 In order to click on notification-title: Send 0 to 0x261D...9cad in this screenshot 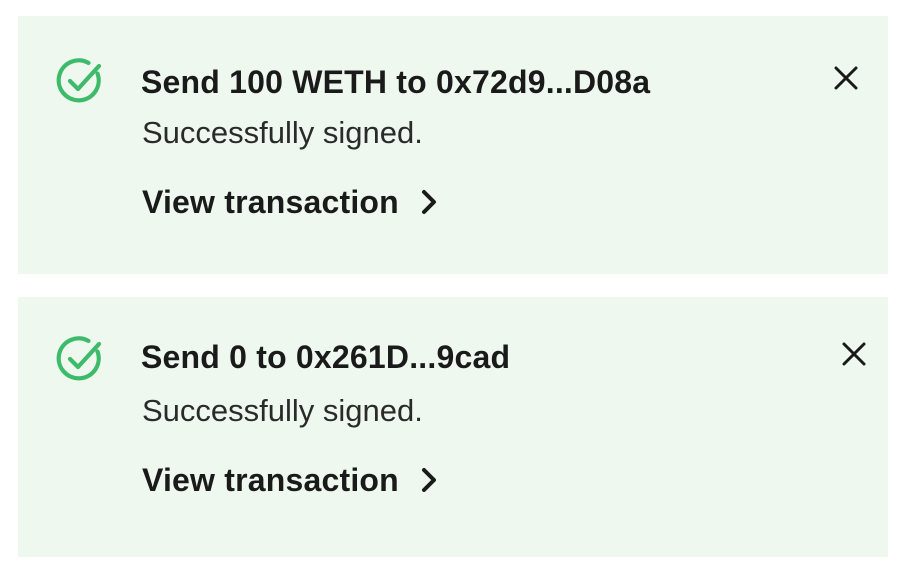, I will do `click(326, 357)`.